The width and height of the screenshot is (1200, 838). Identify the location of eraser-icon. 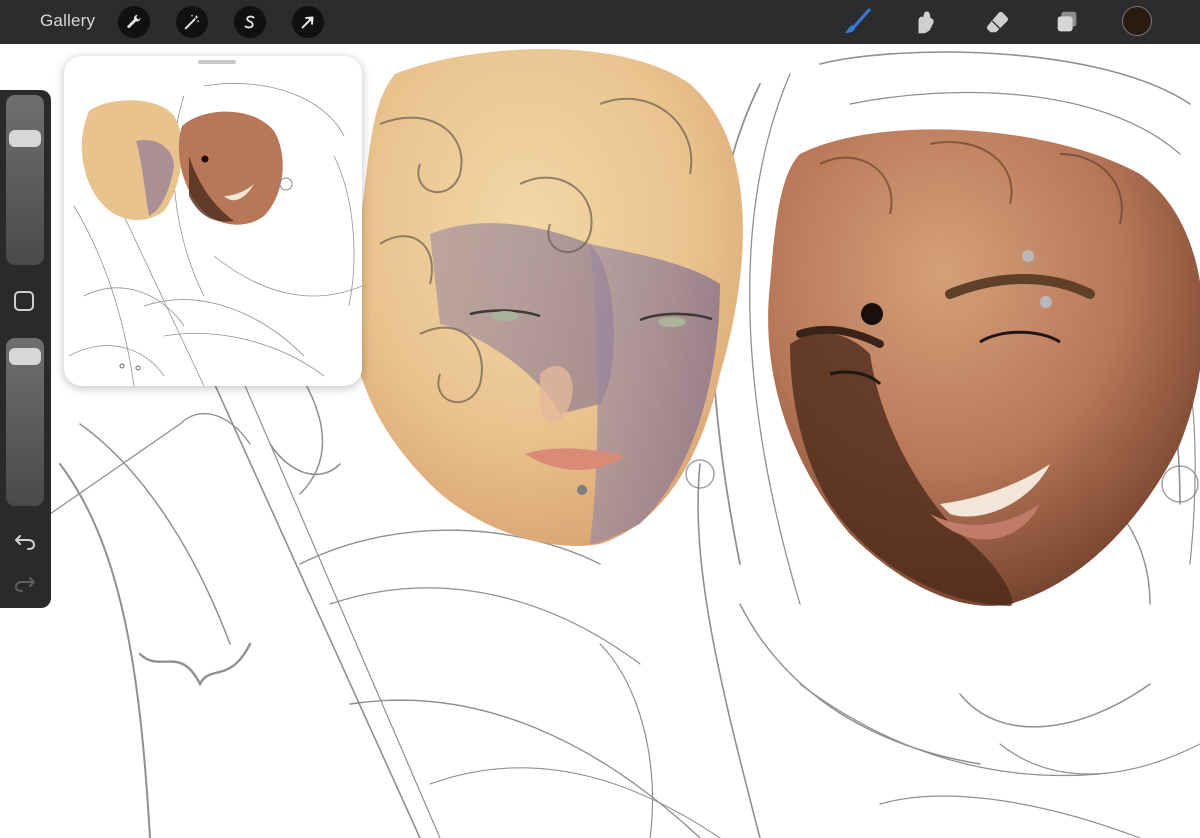
(997, 22).